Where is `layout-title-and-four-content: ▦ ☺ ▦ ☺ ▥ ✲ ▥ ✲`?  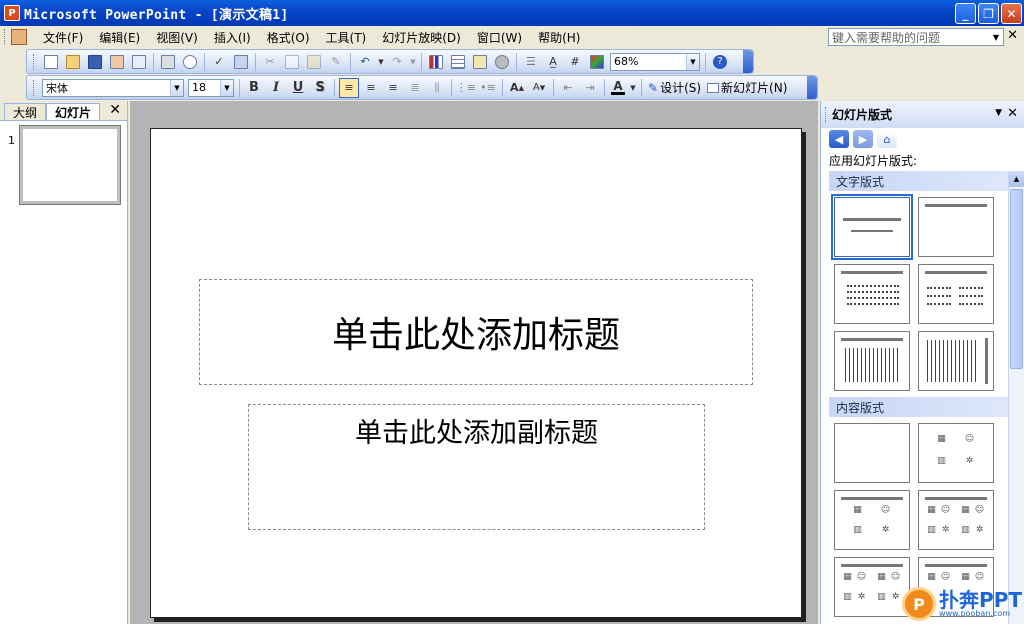 layout-title-and-four-content: ▦ ☺ ▦ ☺ ▥ ✲ ▥ ✲ is located at coordinates (872, 587).